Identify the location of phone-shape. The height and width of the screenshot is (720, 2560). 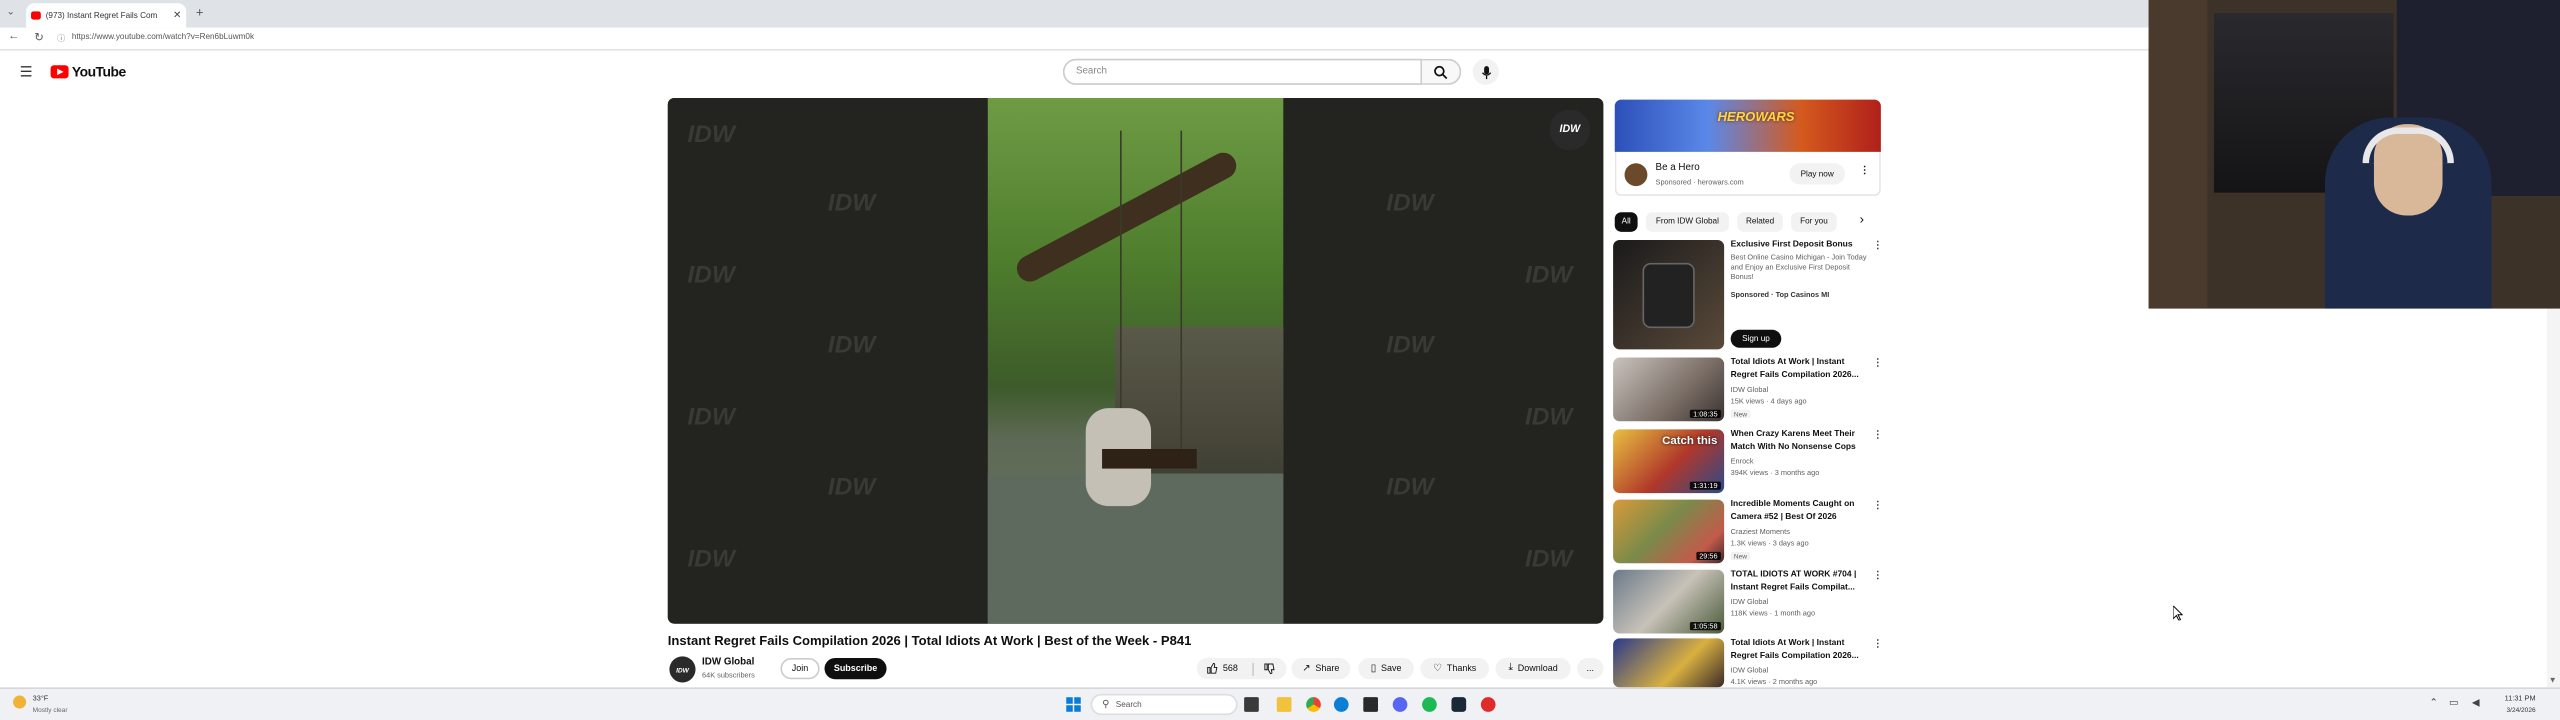
(1668, 295).